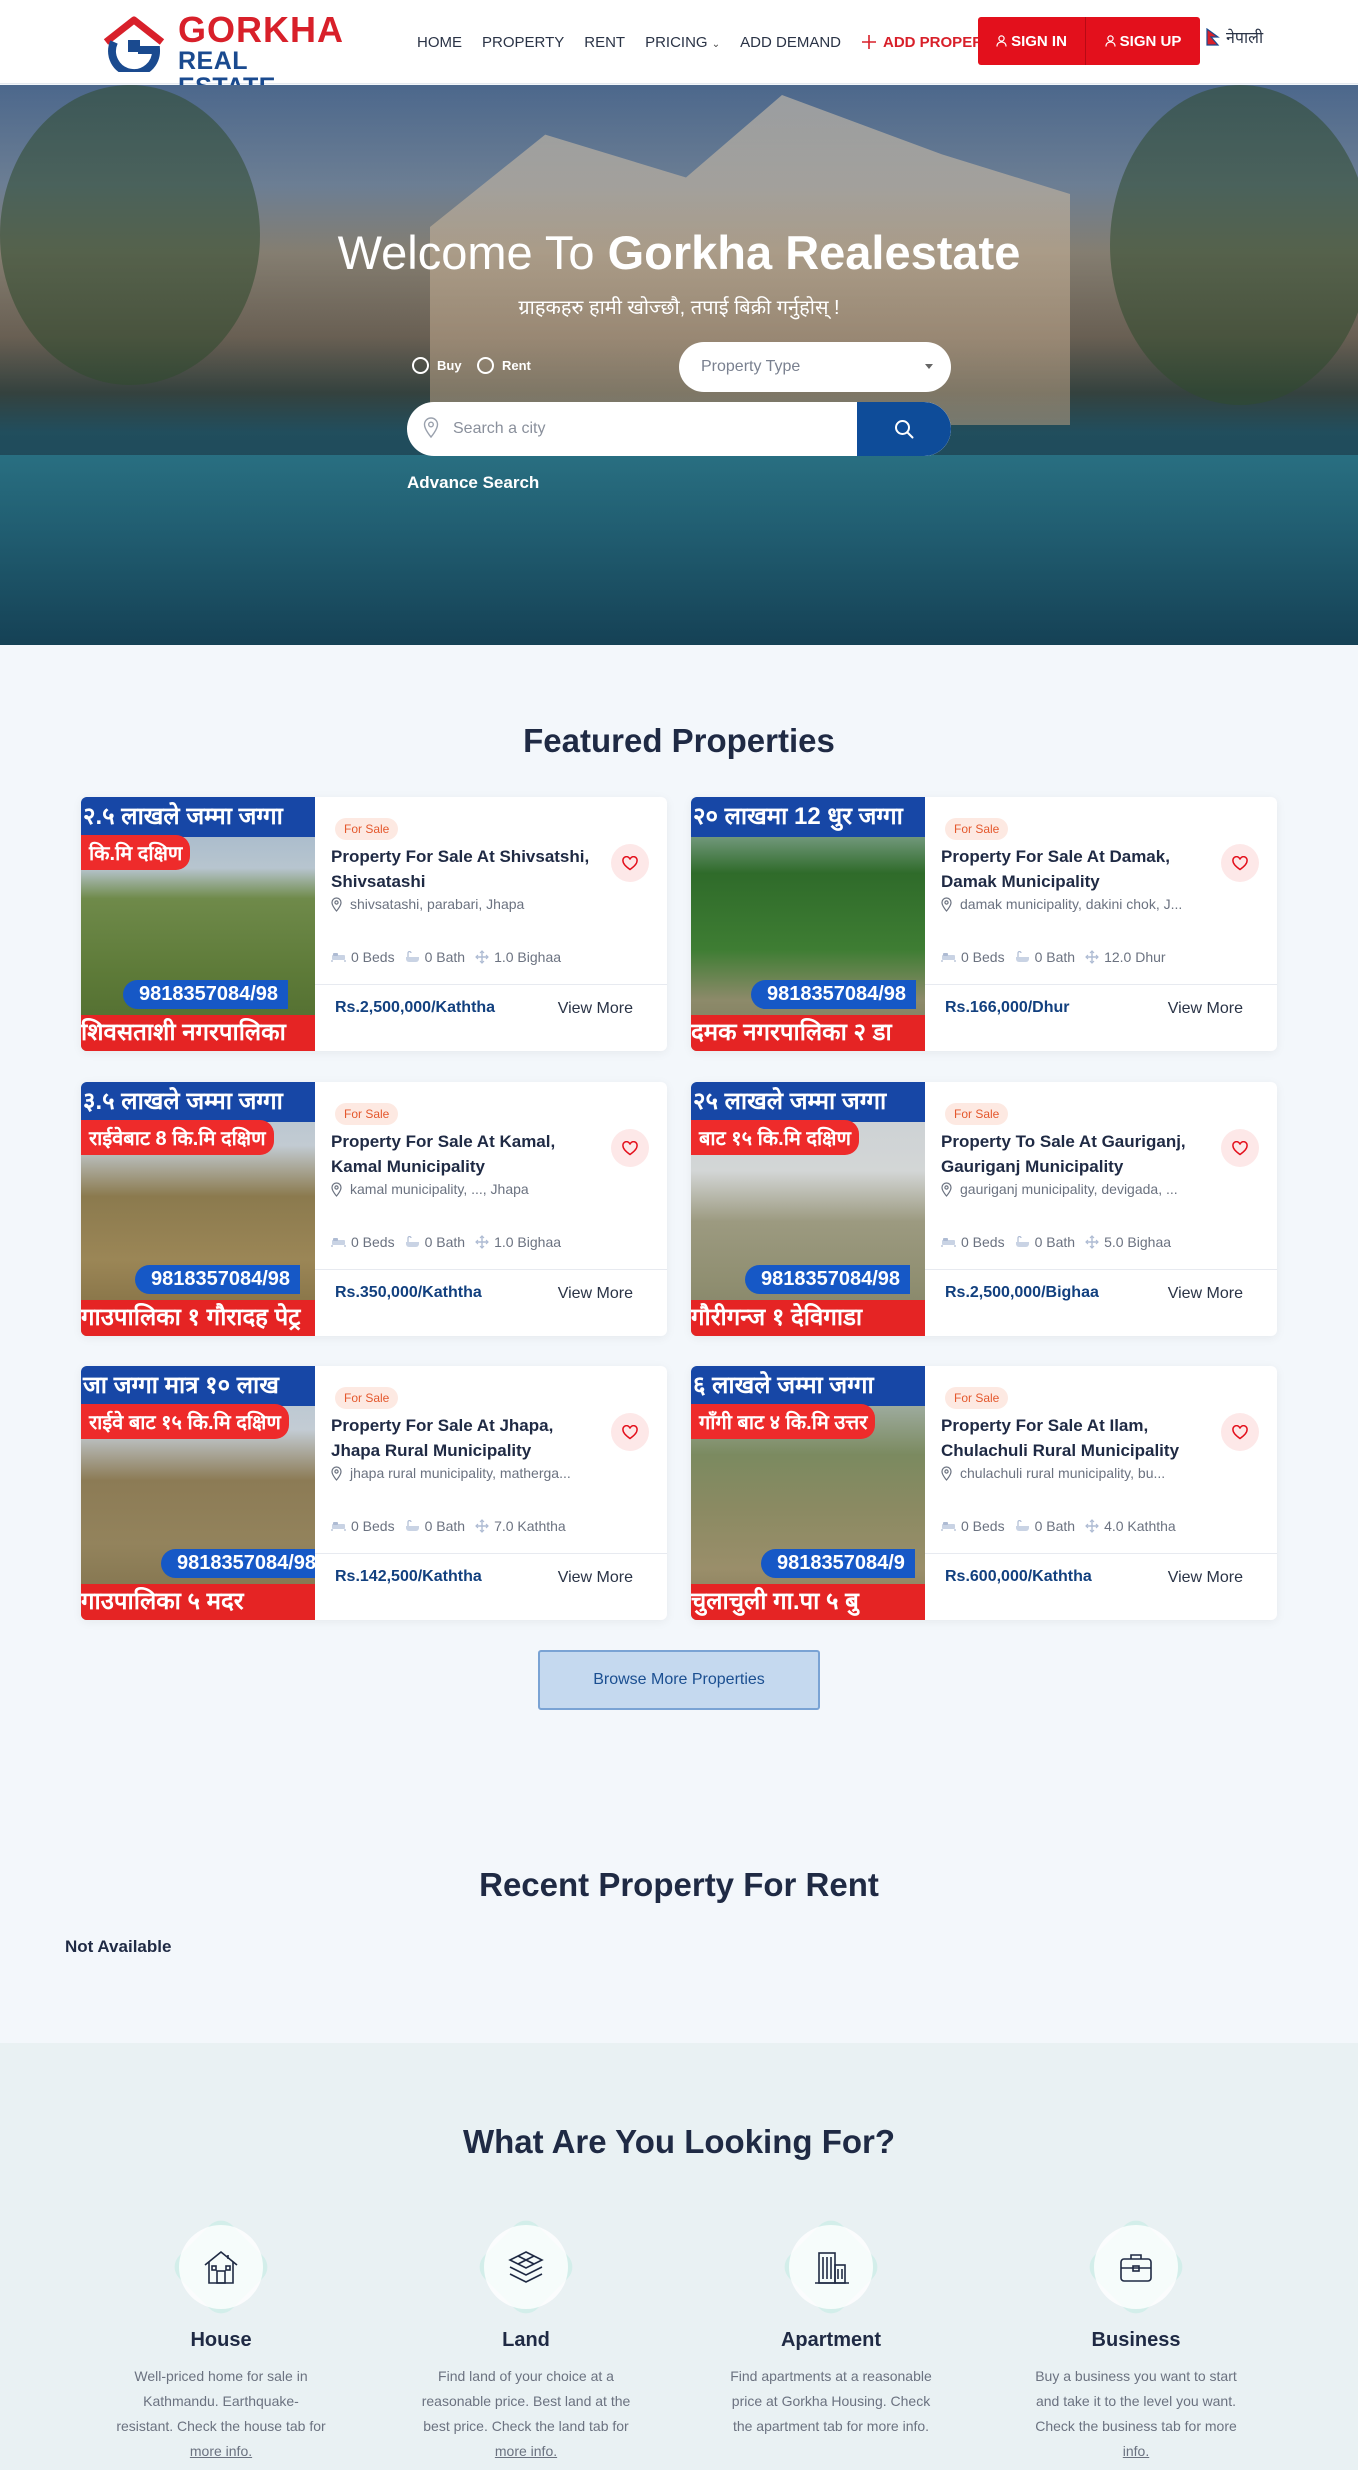 The width and height of the screenshot is (1358, 2470). I want to click on search-button, so click(904, 429).